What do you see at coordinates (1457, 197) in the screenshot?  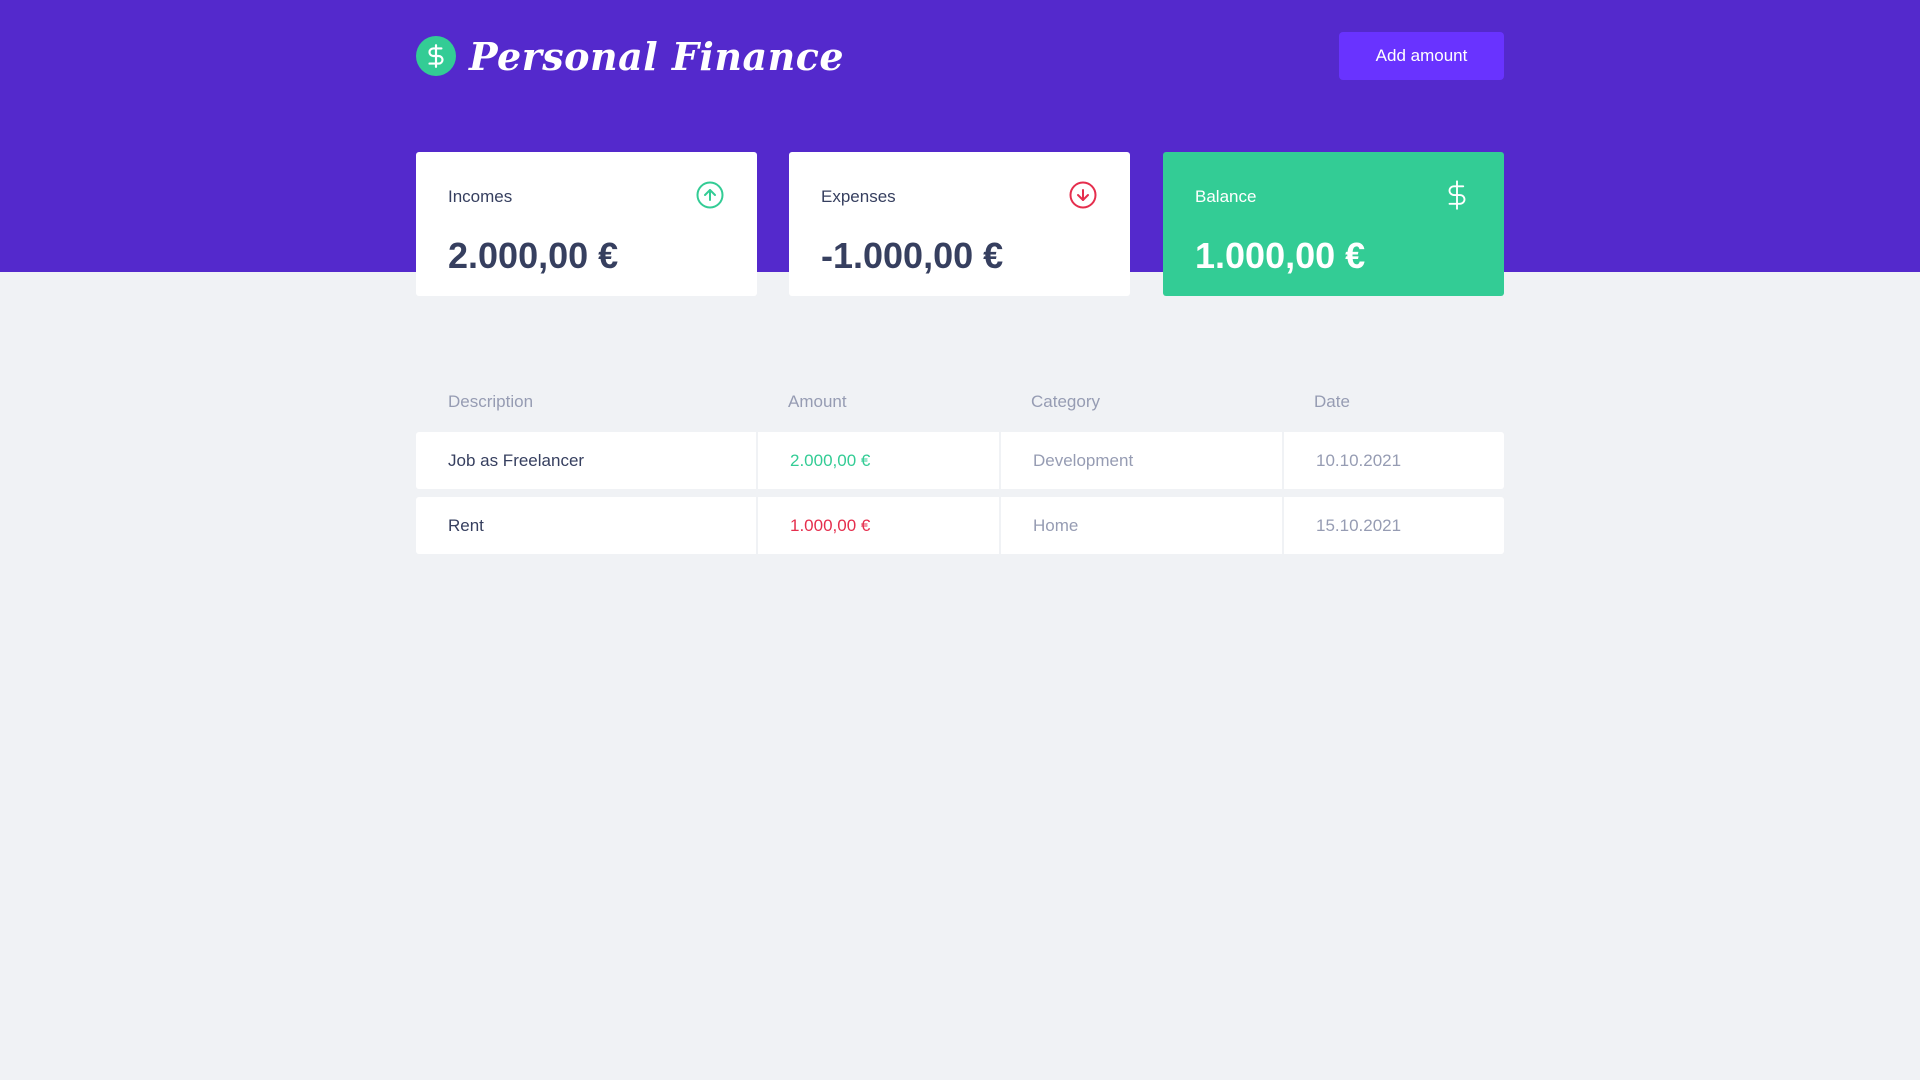 I see `dollar-icon` at bounding box center [1457, 197].